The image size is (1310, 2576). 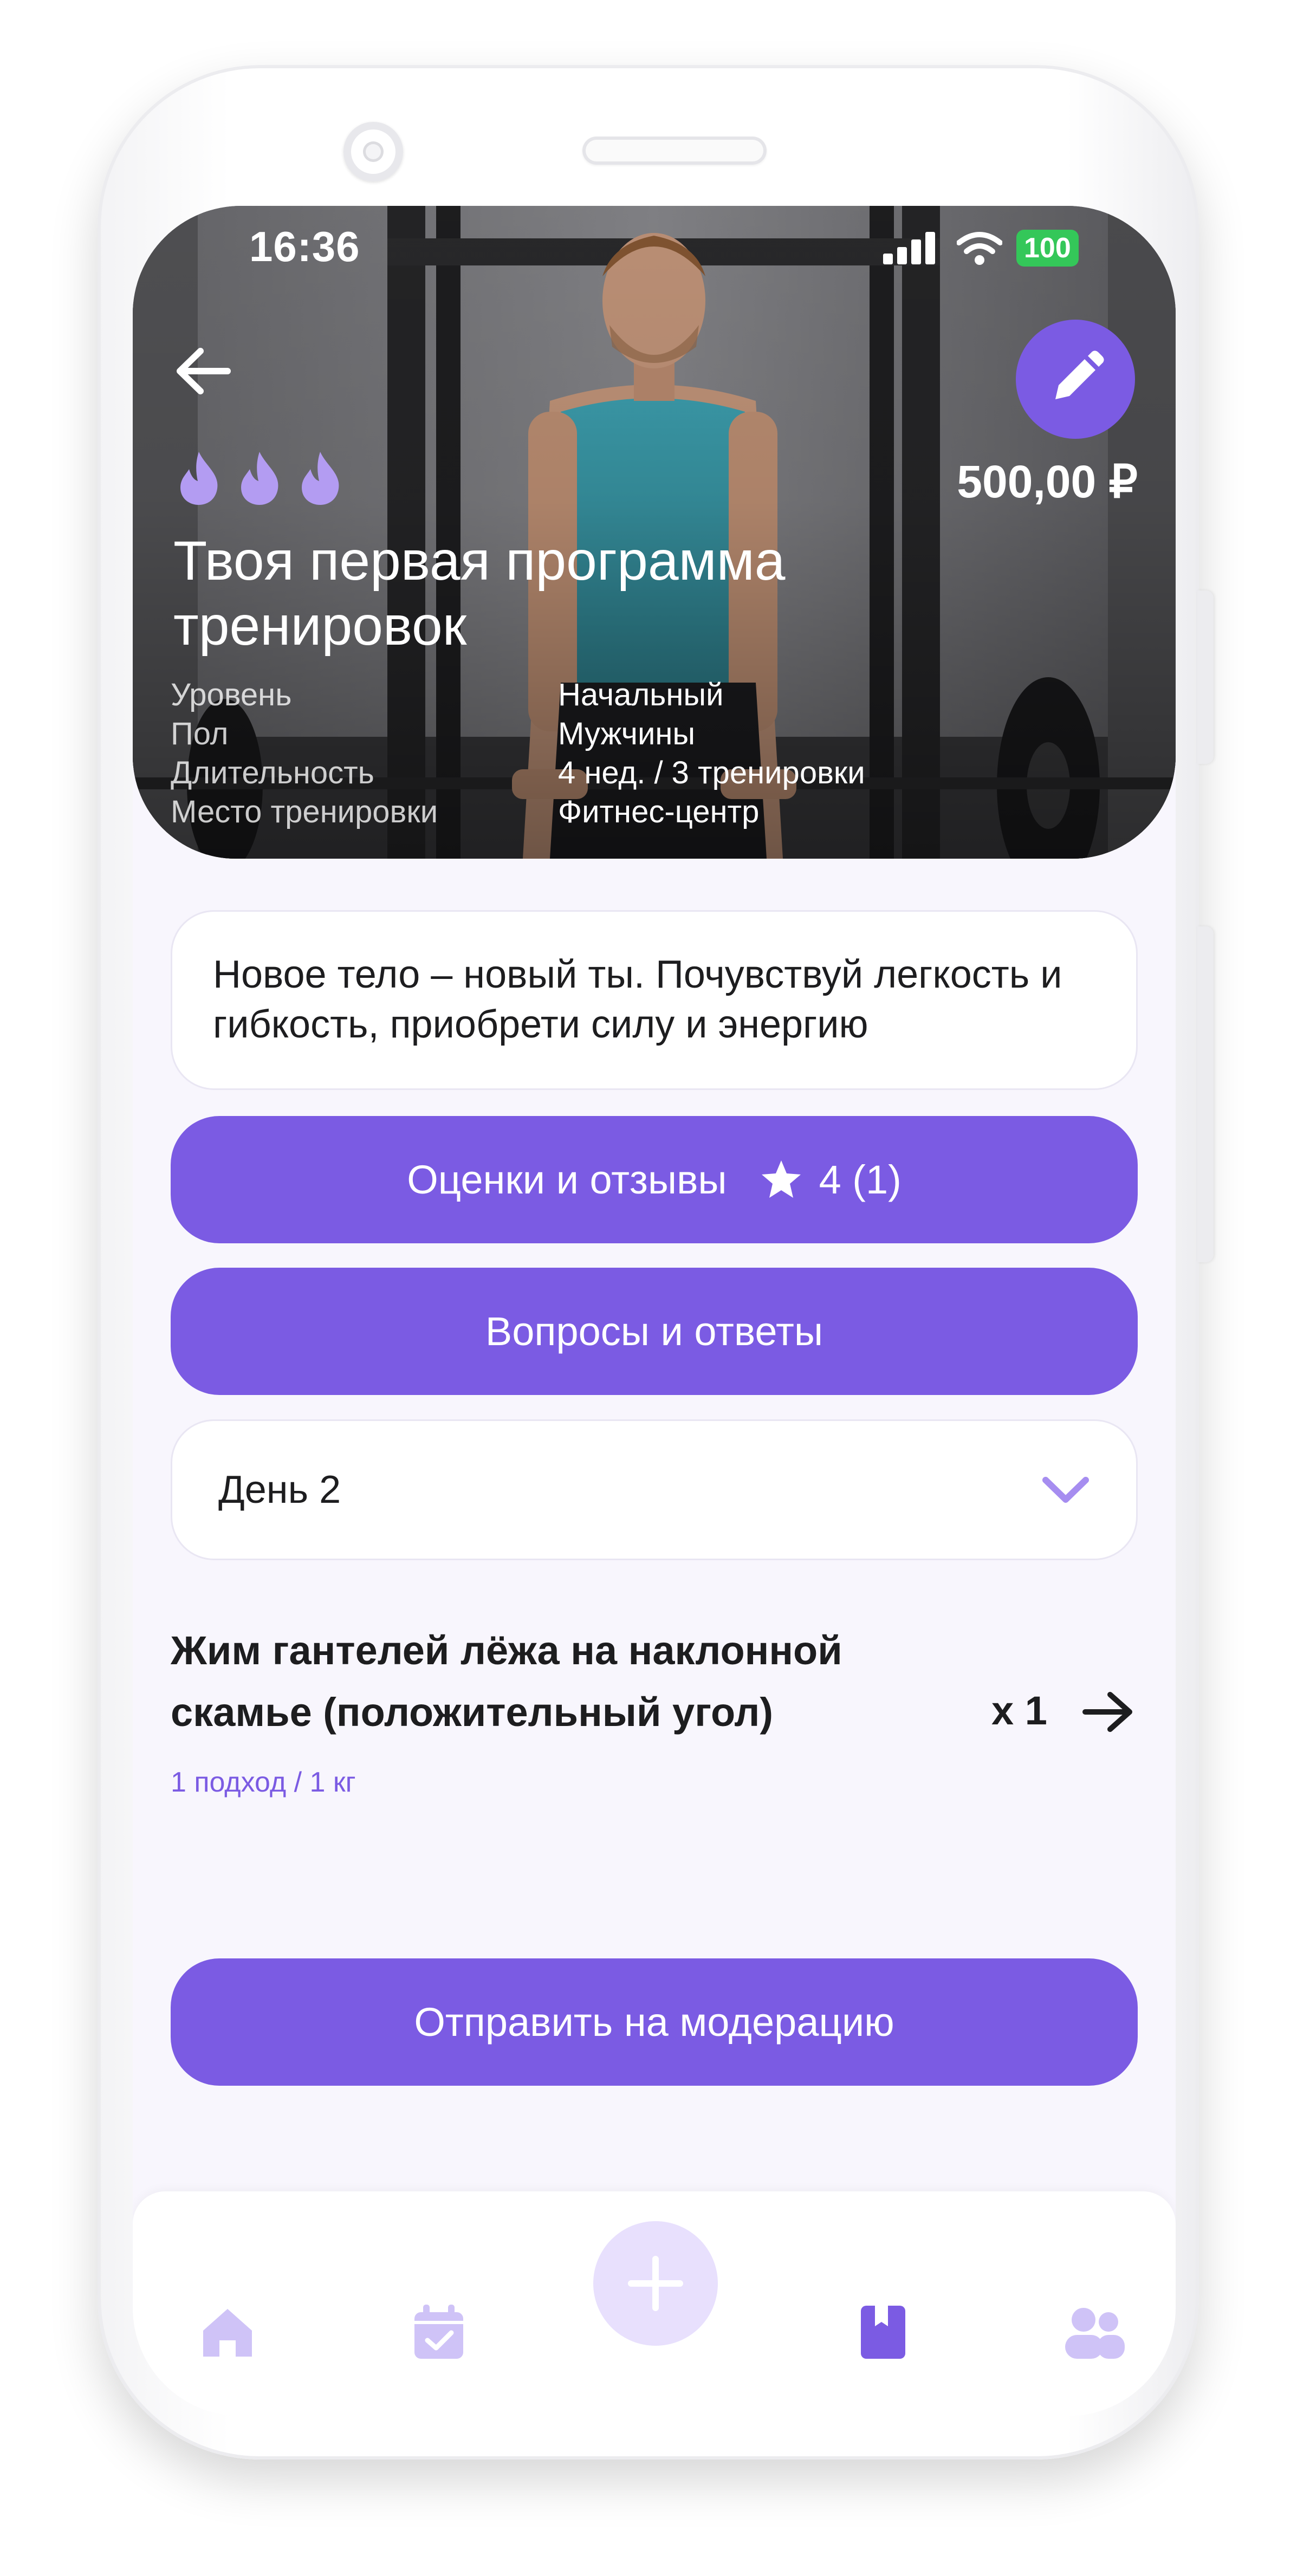 I want to click on edit-button, so click(x=1075, y=379).